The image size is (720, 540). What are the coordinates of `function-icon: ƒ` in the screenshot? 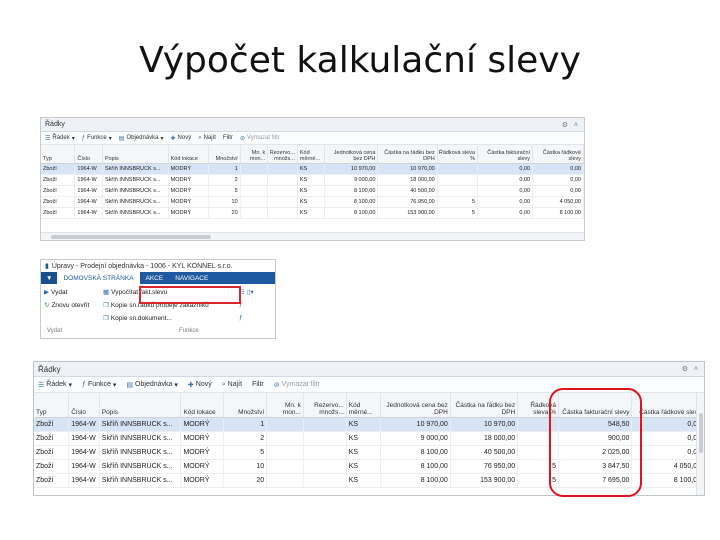 It's located at (84, 384).